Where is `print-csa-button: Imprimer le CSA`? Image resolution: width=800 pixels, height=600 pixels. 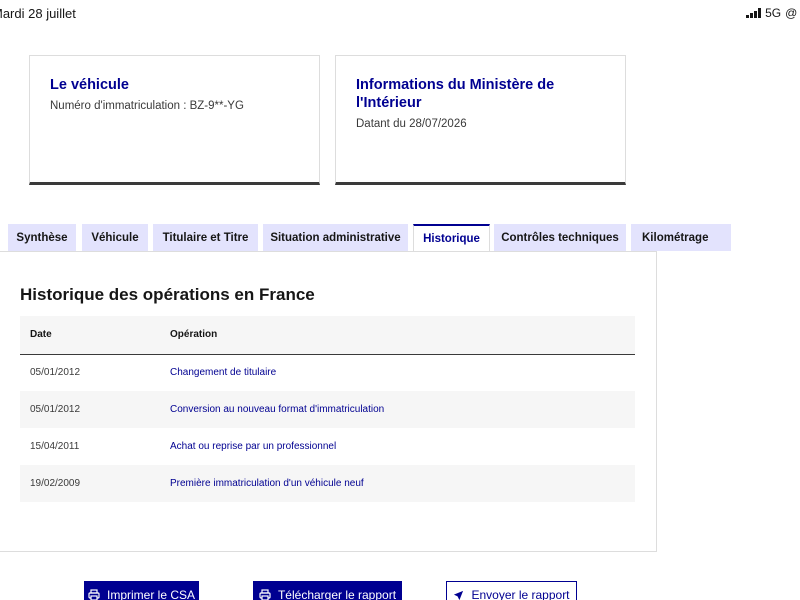
print-csa-button: Imprimer le CSA is located at coordinates (141, 590).